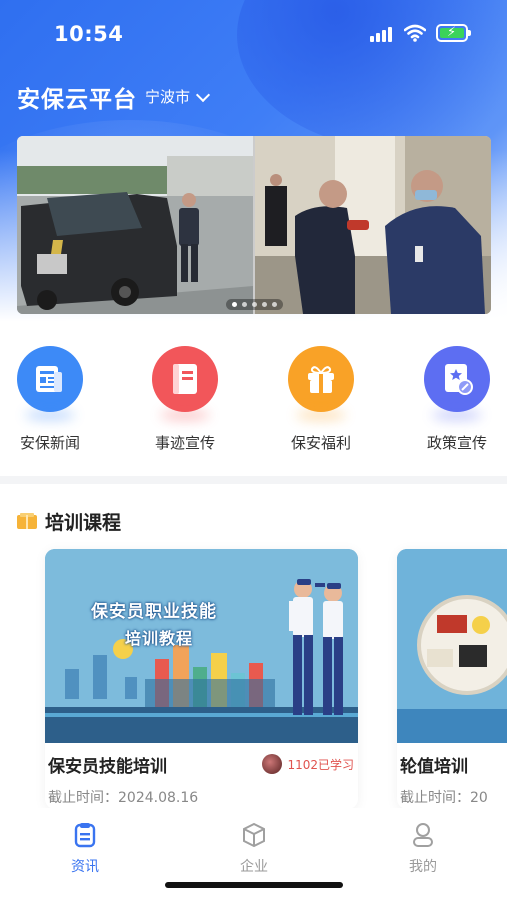 Image resolution: width=507 pixels, height=900 pixels. What do you see at coordinates (83, 522) in the screenshot?
I see `section-title: 培训课程` at bounding box center [83, 522].